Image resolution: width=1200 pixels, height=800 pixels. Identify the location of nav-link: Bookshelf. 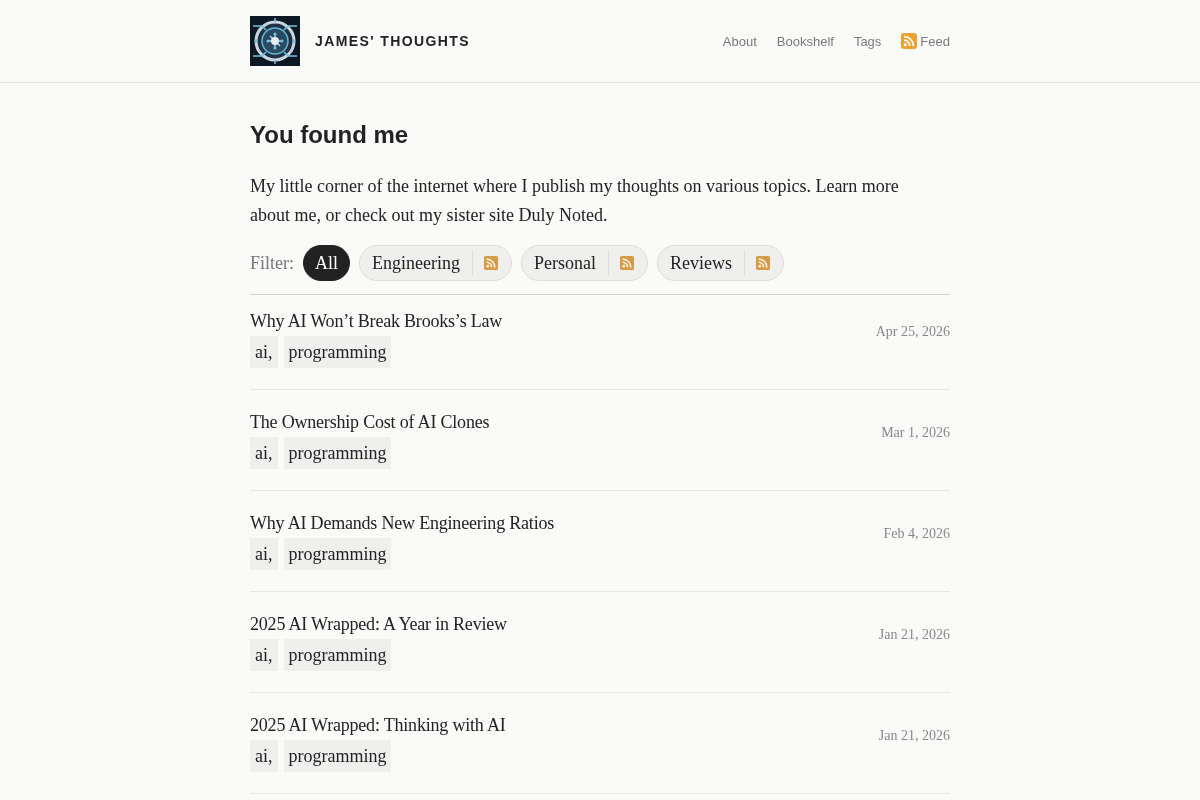
(805, 41).